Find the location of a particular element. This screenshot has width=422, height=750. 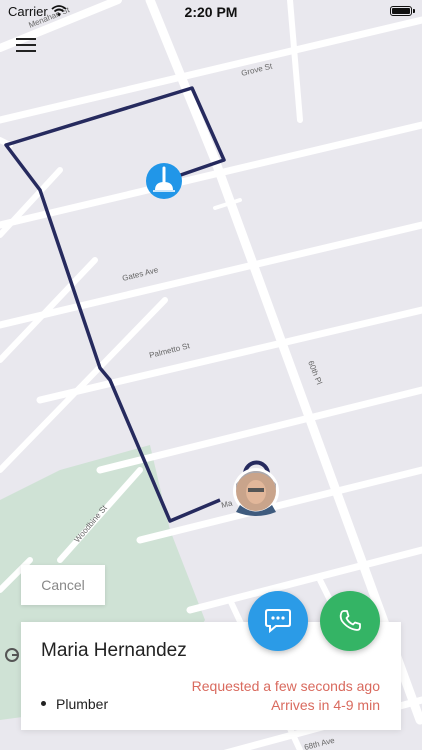

battery-icon is located at coordinates (402, 11).